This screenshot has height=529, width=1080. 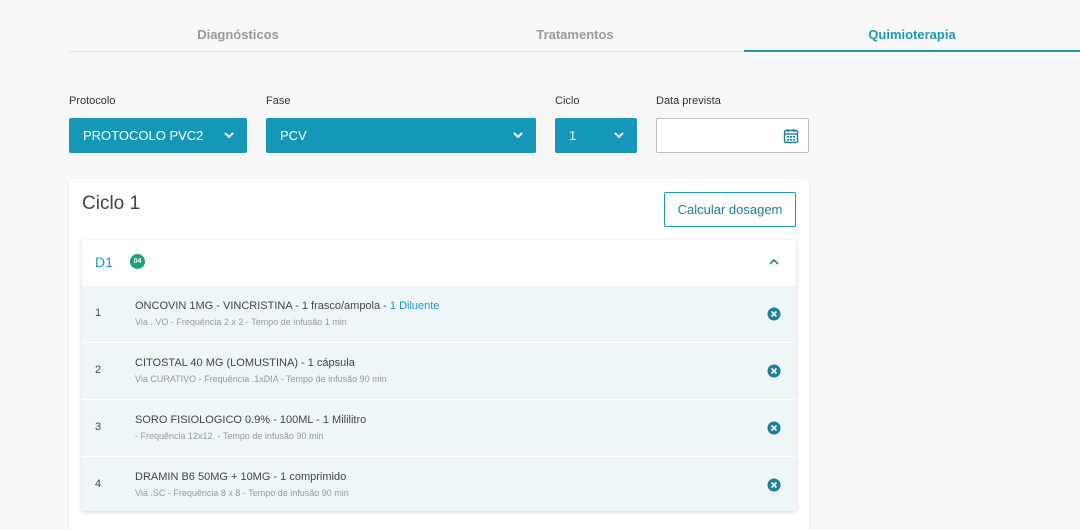 What do you see at coordinates (574, 26) in the screenshot?
I see `tab-bar: Diagnósticos Tratamentos Quimioterapia` at bounding box center [574, 26].